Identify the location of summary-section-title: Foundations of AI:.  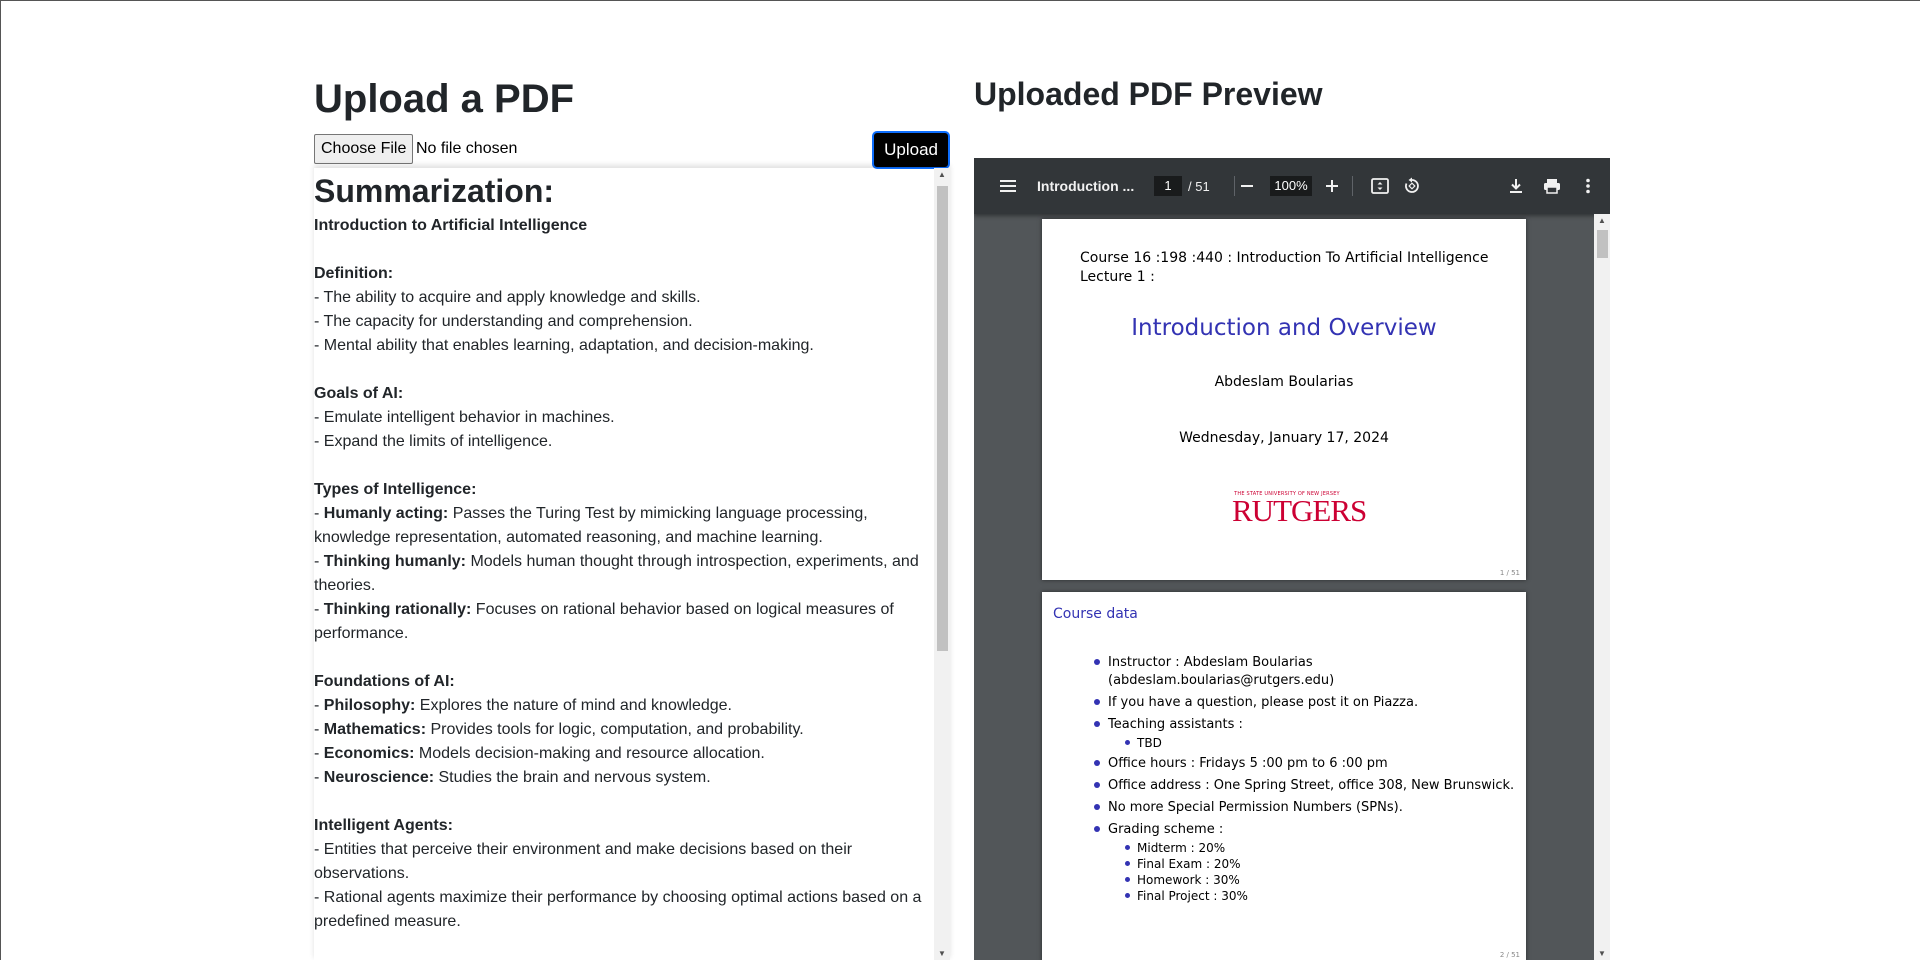
(384, 681).